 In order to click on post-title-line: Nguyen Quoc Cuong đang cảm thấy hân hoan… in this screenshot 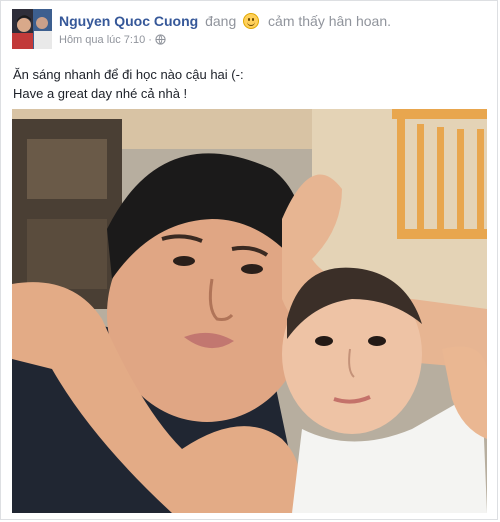, I will do `click(225, 21)`.